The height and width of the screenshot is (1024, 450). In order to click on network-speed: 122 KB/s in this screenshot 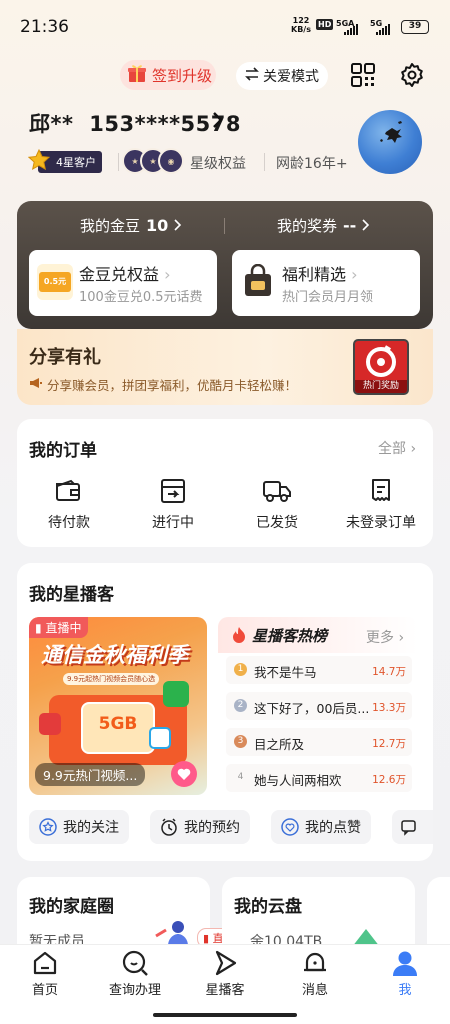, I will do `click(301, 25)`.